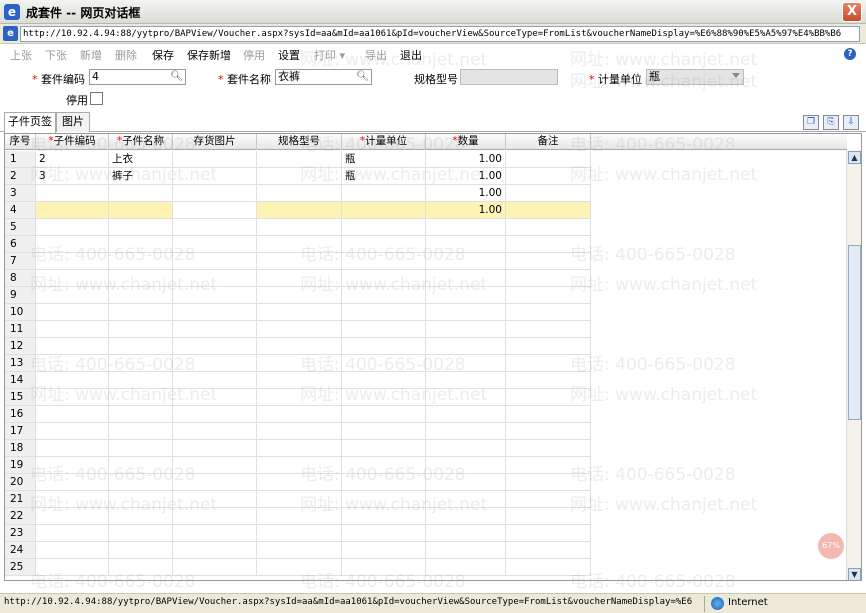  What do you see at coordinates (73, 122) in the screenshot?
I see `tab-images: 图片` at bounding box center [73, 122].